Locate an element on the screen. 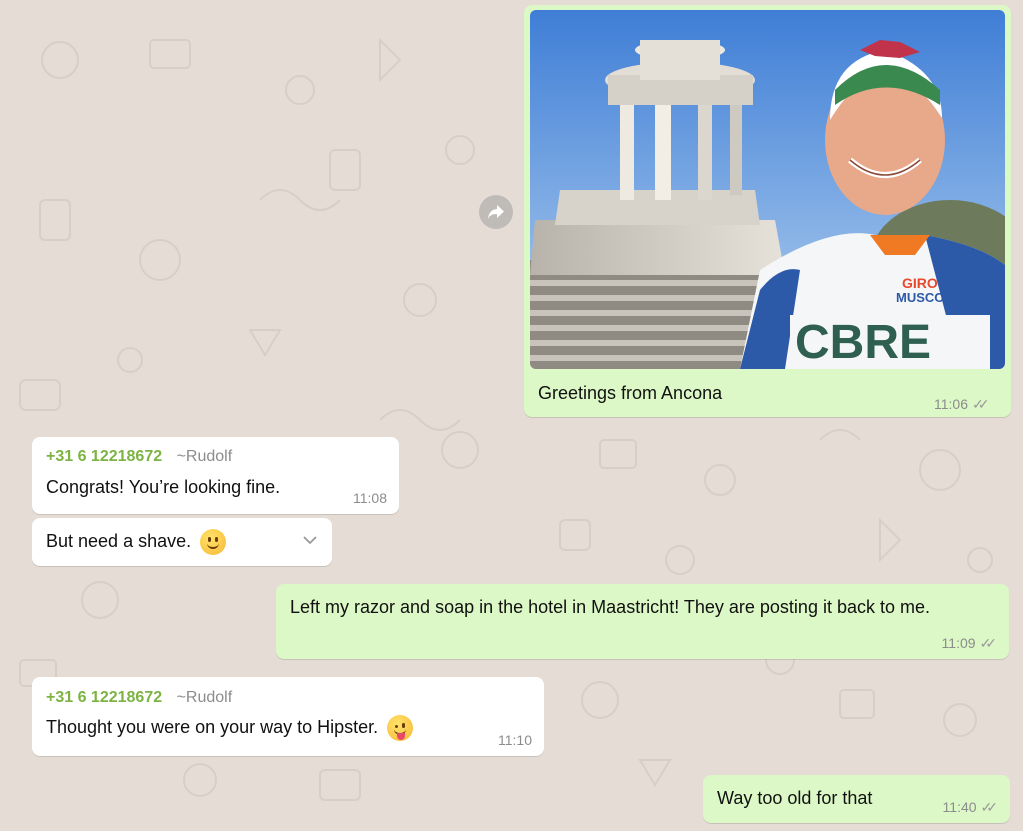 The width and height of the screenshot is (1023, 831). message-meta: 11:40 ✓✓ is located at coordinates (970, 807).